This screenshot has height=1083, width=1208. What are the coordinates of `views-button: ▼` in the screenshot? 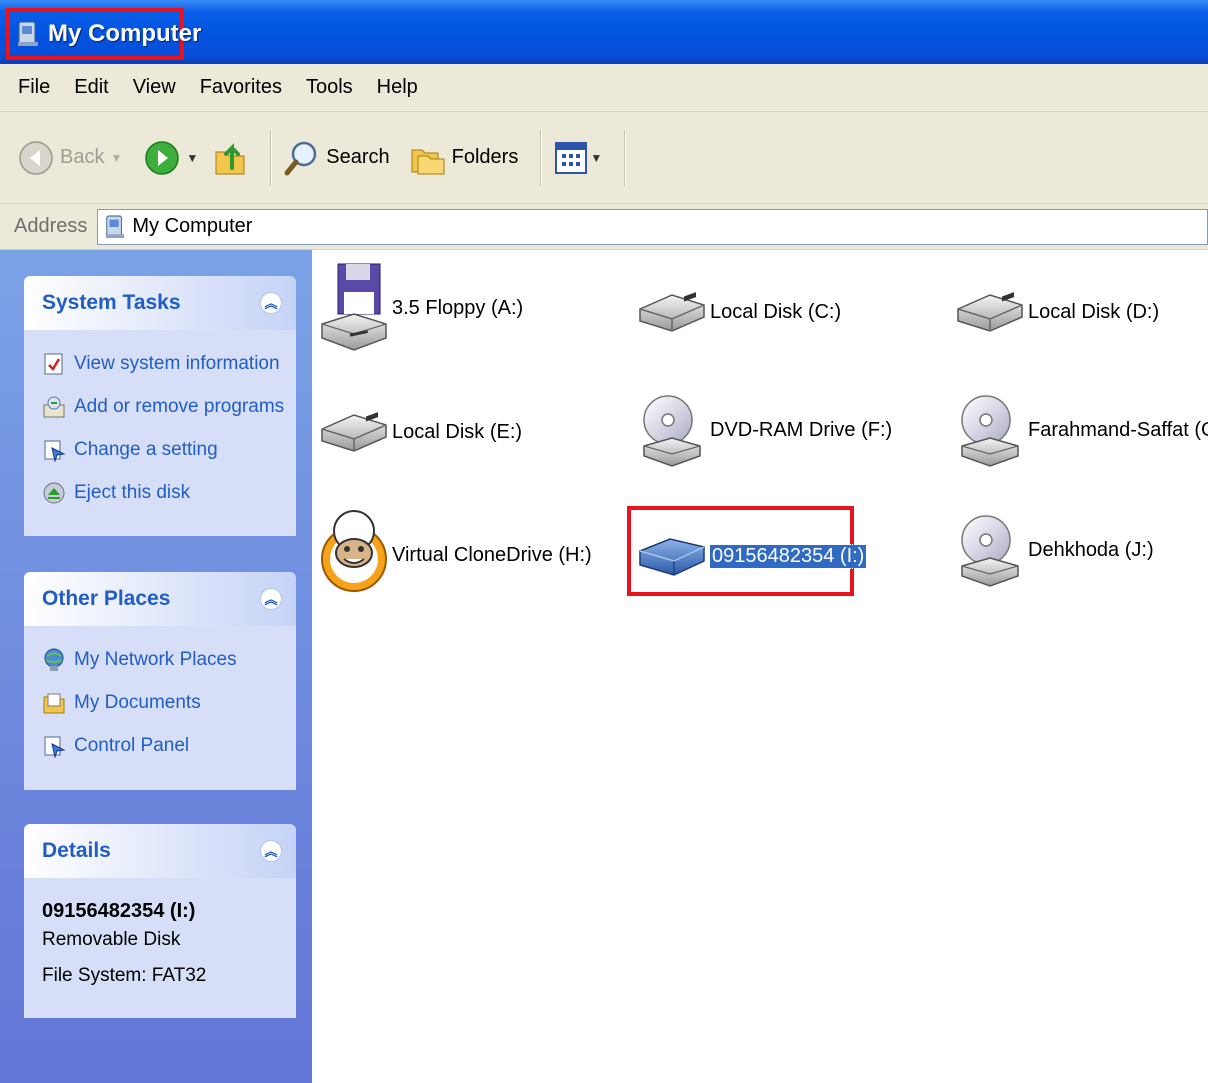 It's located at (578, 158).